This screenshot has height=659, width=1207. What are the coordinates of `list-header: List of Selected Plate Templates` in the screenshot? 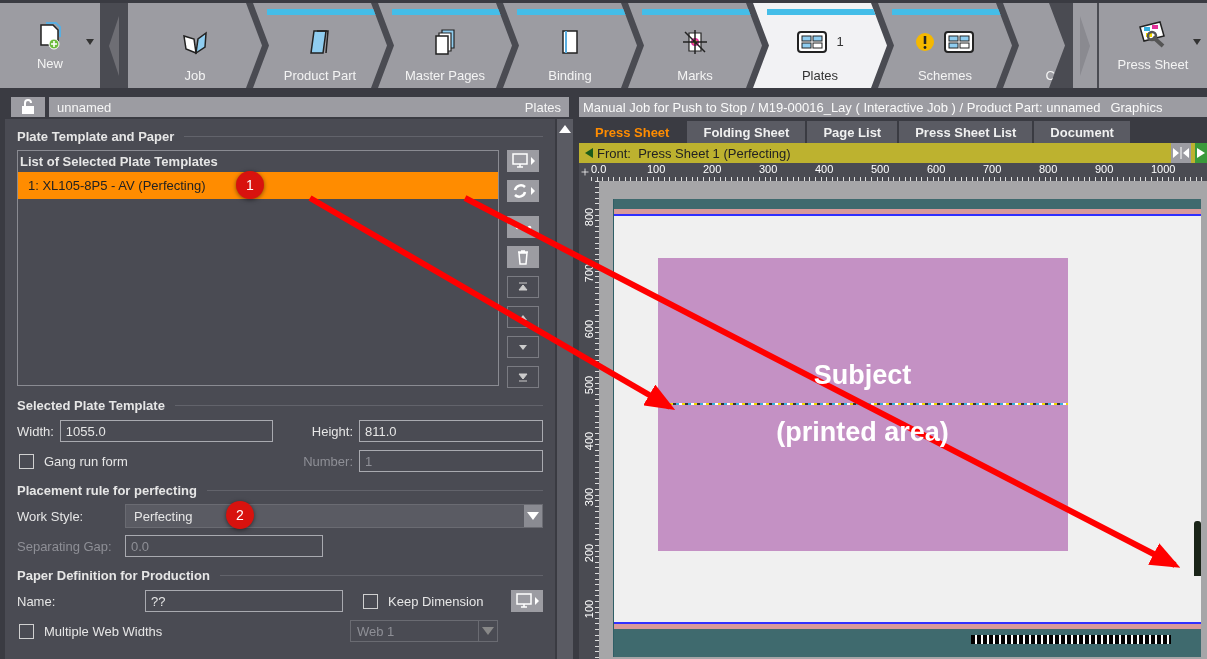 It's located at (119, 162).